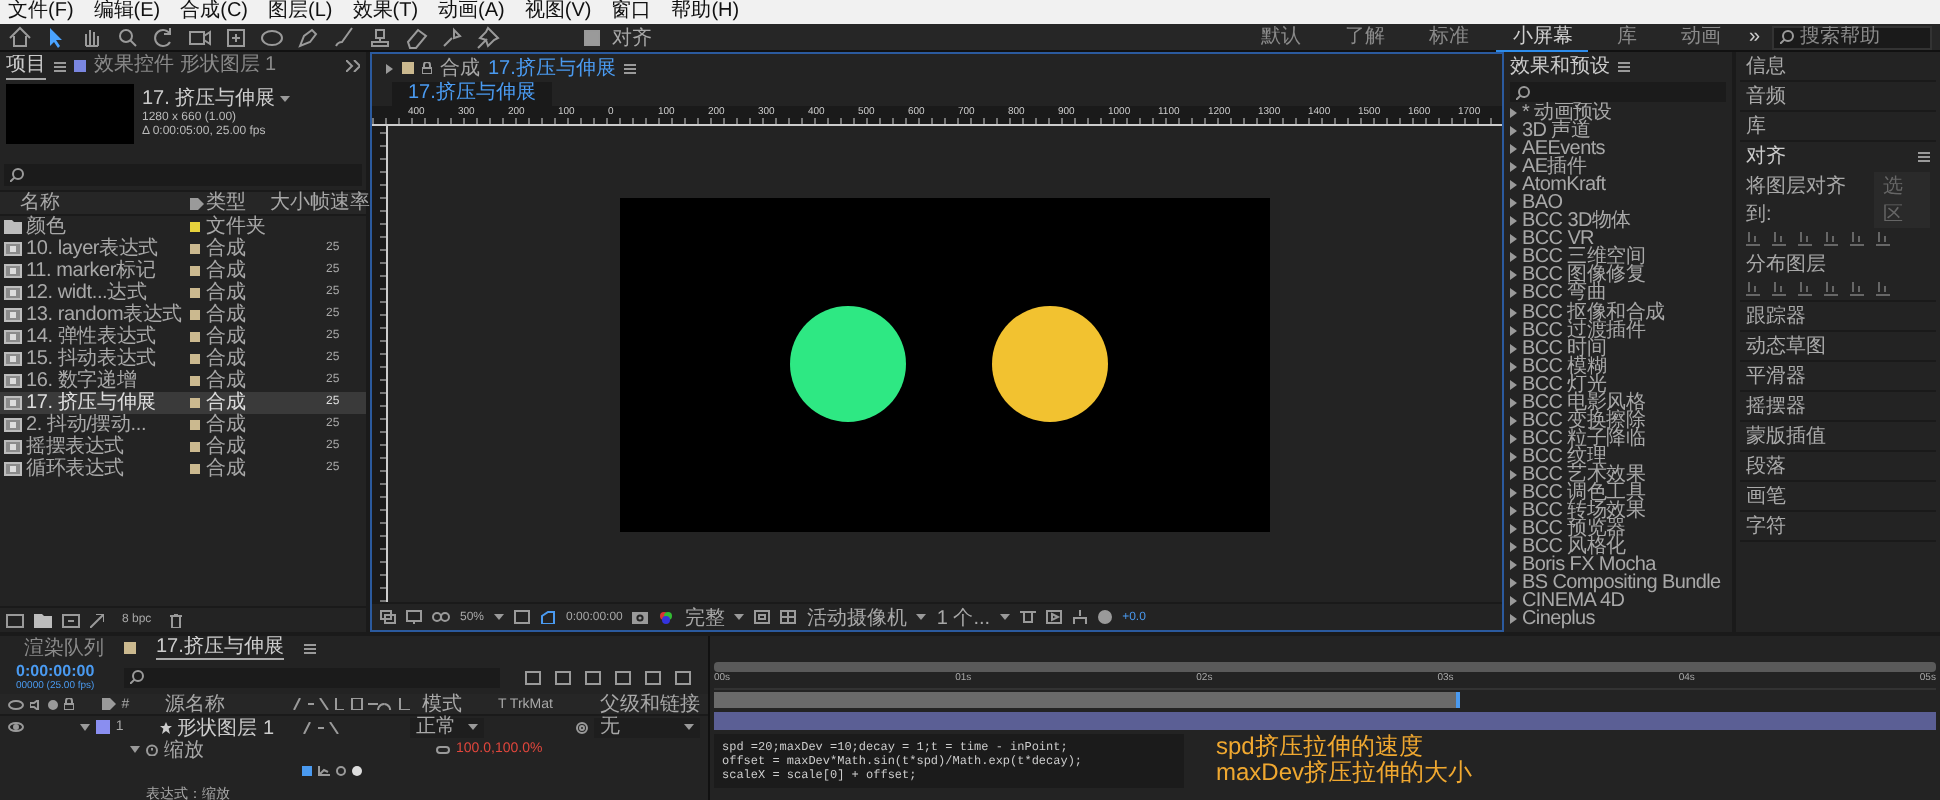 This screenshot has height=800, width=1940. What do you see at coordinates (1618, 474) in the screenshot?
I see `effect-category: BCC 艺术效果` at bounding box center [1618, 474].